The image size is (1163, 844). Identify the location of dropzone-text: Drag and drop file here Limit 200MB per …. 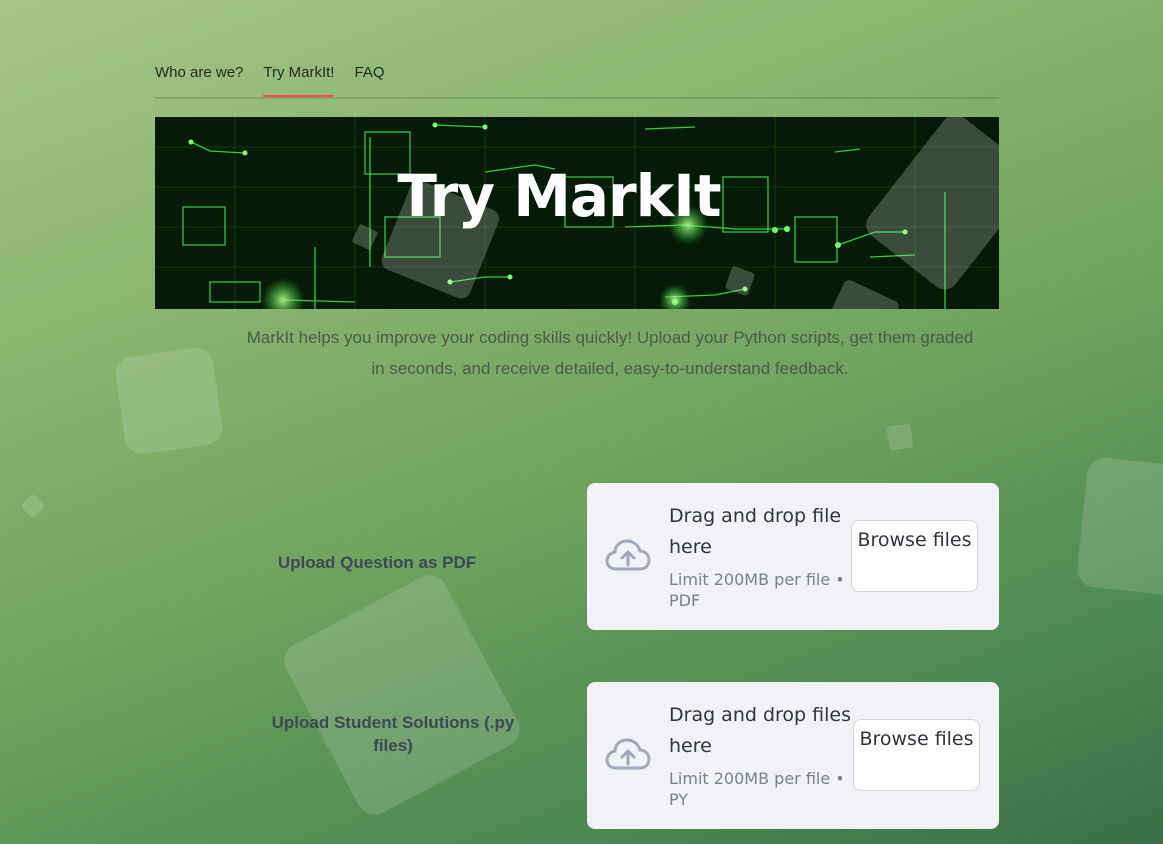
(764, 556).